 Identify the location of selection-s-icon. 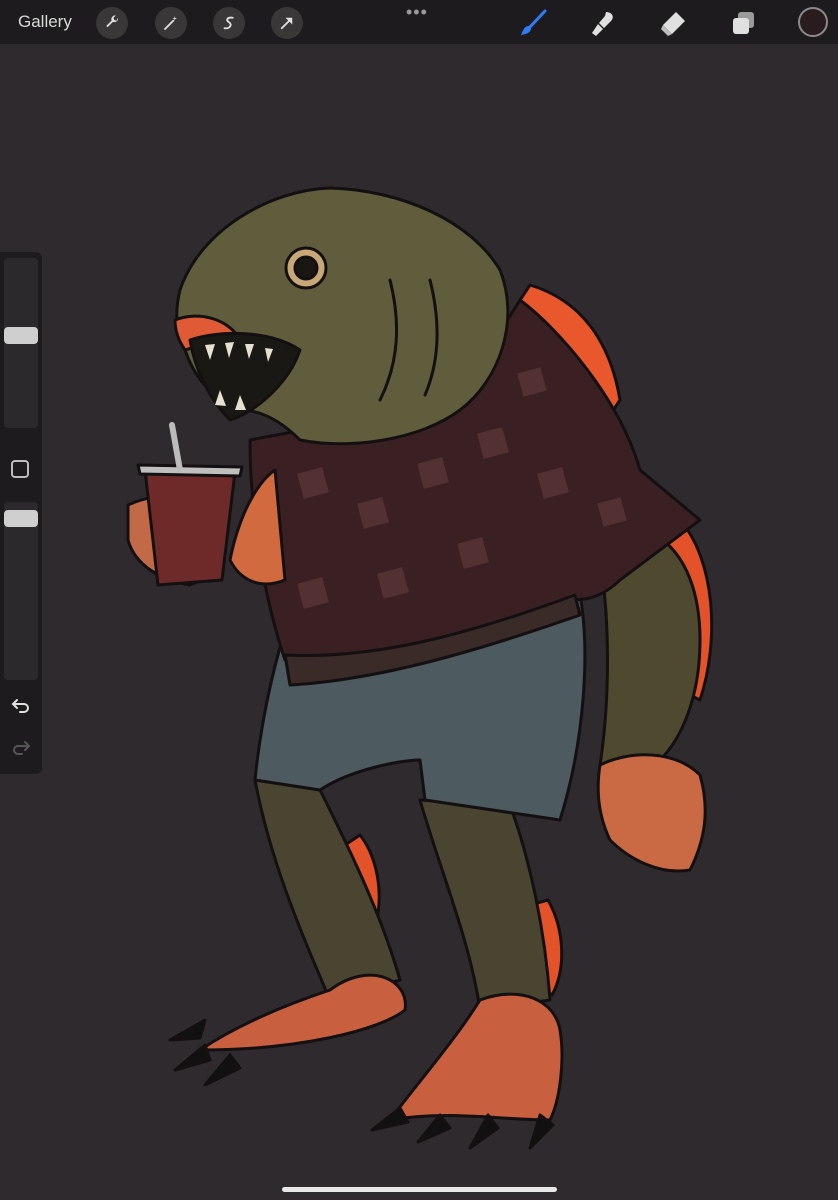
(228, 23).